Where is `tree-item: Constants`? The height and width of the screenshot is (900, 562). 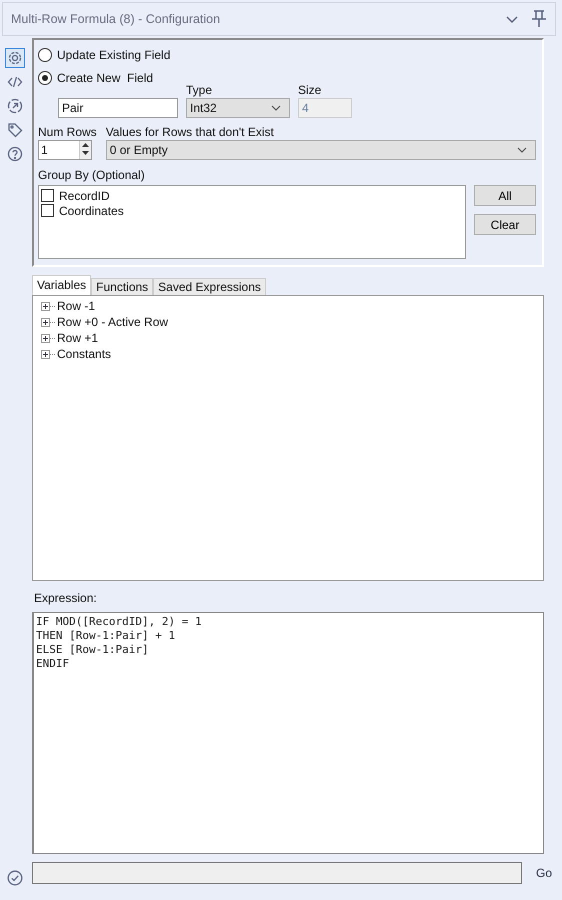
tree-item: Constants is located at coordinates (84, 354).